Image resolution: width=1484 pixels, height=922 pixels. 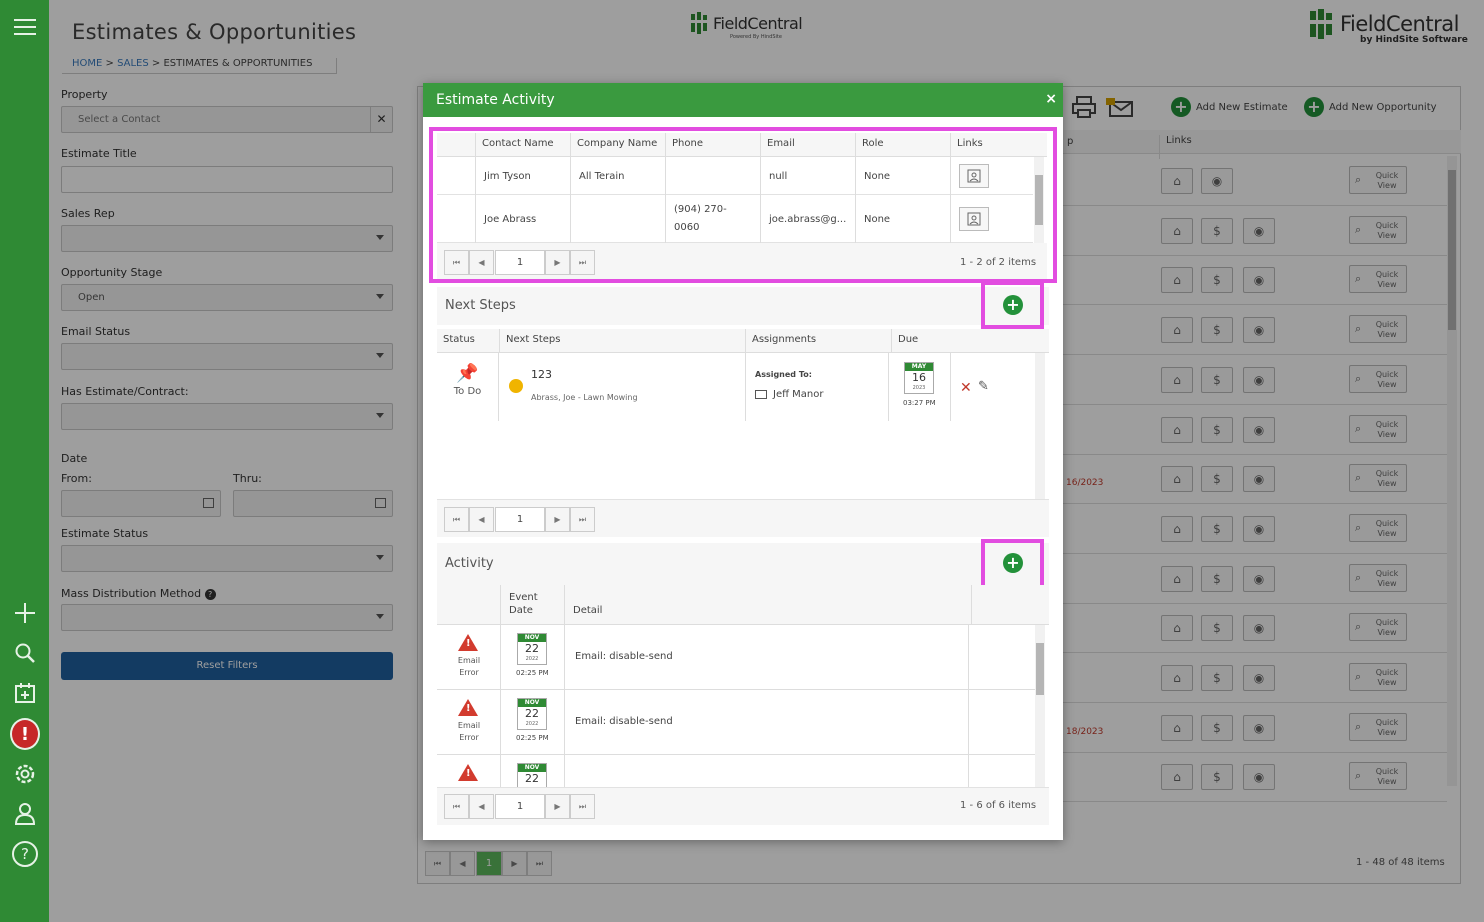 What do you see at coordinates (743, 341) in the screenshot?
I see `next-steps-grid-header: Status Next Steps Assignments Due` at bounding box center [743, 341].